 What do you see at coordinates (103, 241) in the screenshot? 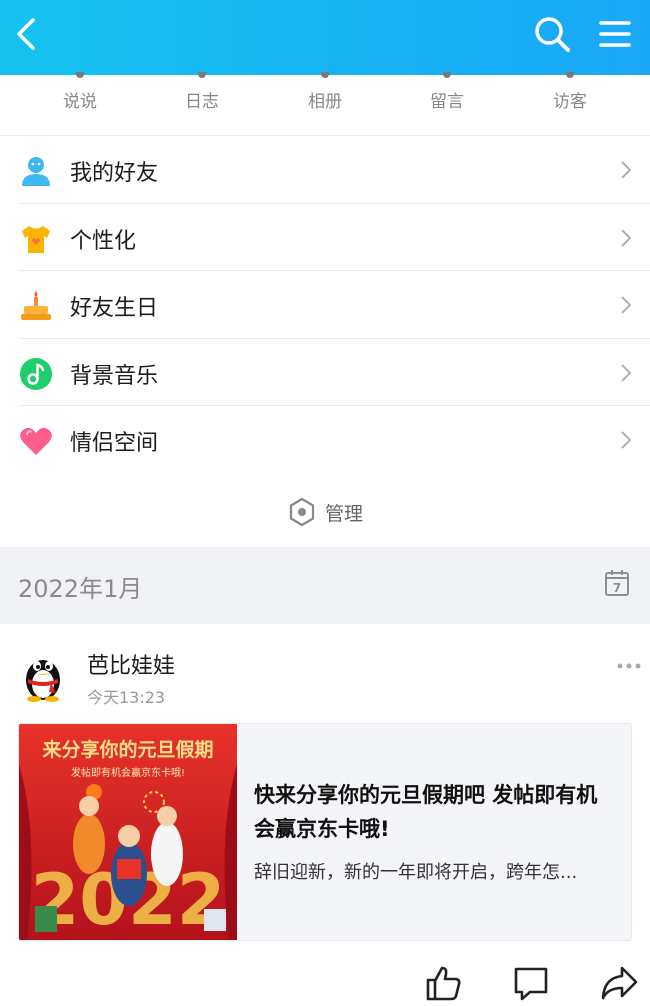
I see `menu-item-label: 个性化` at bounding box center [103, 241].